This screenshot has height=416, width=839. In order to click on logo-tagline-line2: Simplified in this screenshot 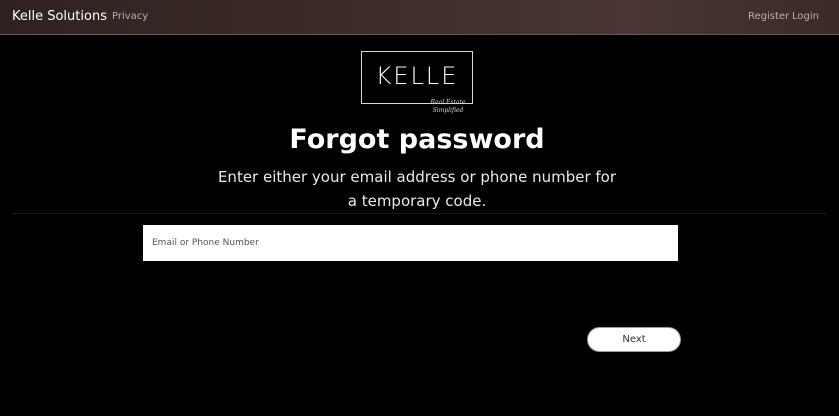, I will do `click(448, 110)`.